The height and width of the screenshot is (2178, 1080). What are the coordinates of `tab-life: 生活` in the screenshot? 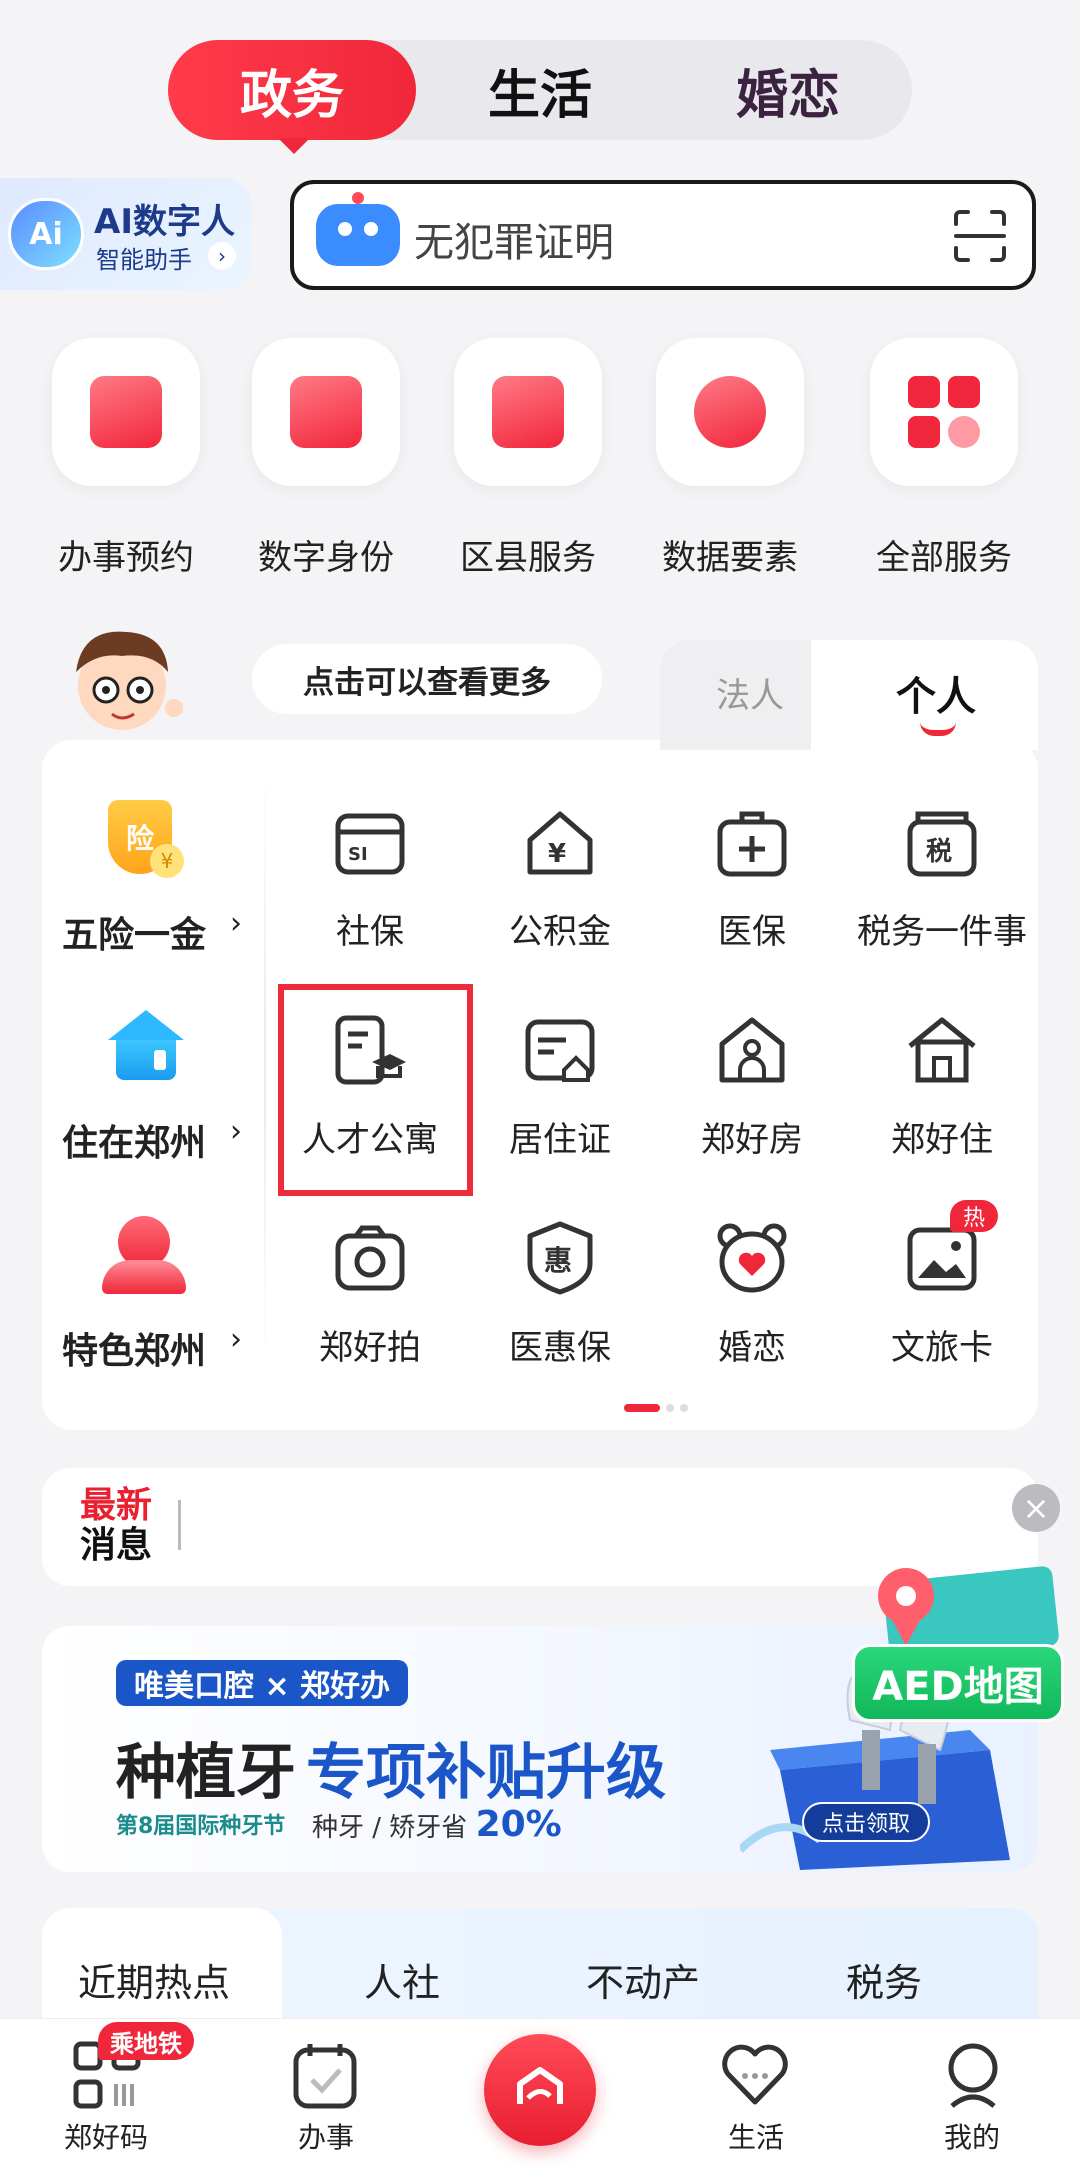 It's located at (540, 90).